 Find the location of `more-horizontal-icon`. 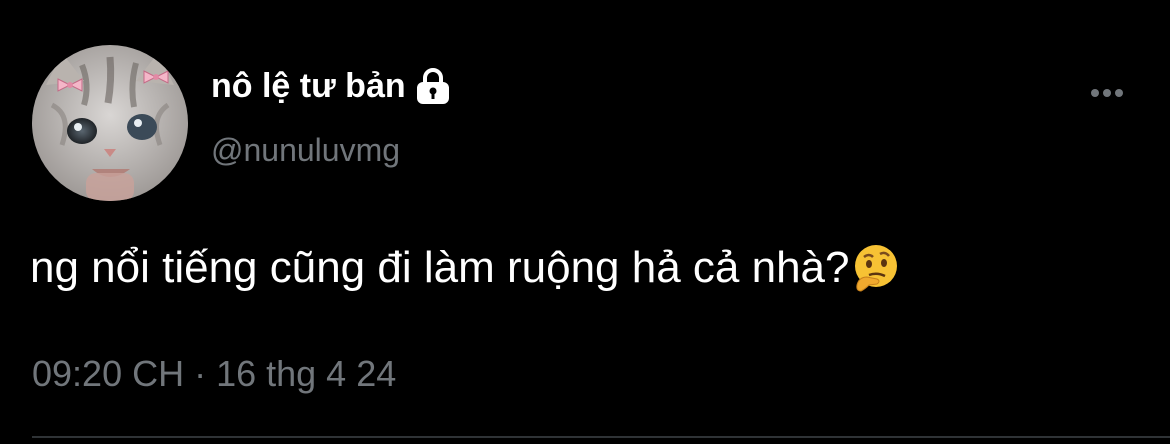

more-horizontal-icon is located at coordinates (1107, 95).